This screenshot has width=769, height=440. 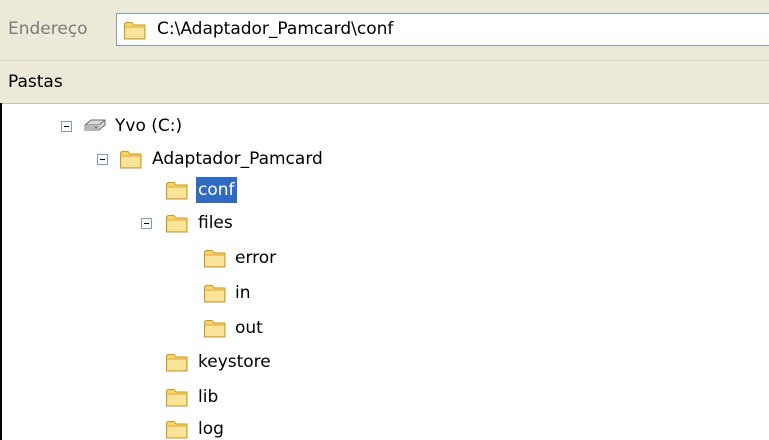 I want to click on tree-item-out: out, so click(x=200, y=328).